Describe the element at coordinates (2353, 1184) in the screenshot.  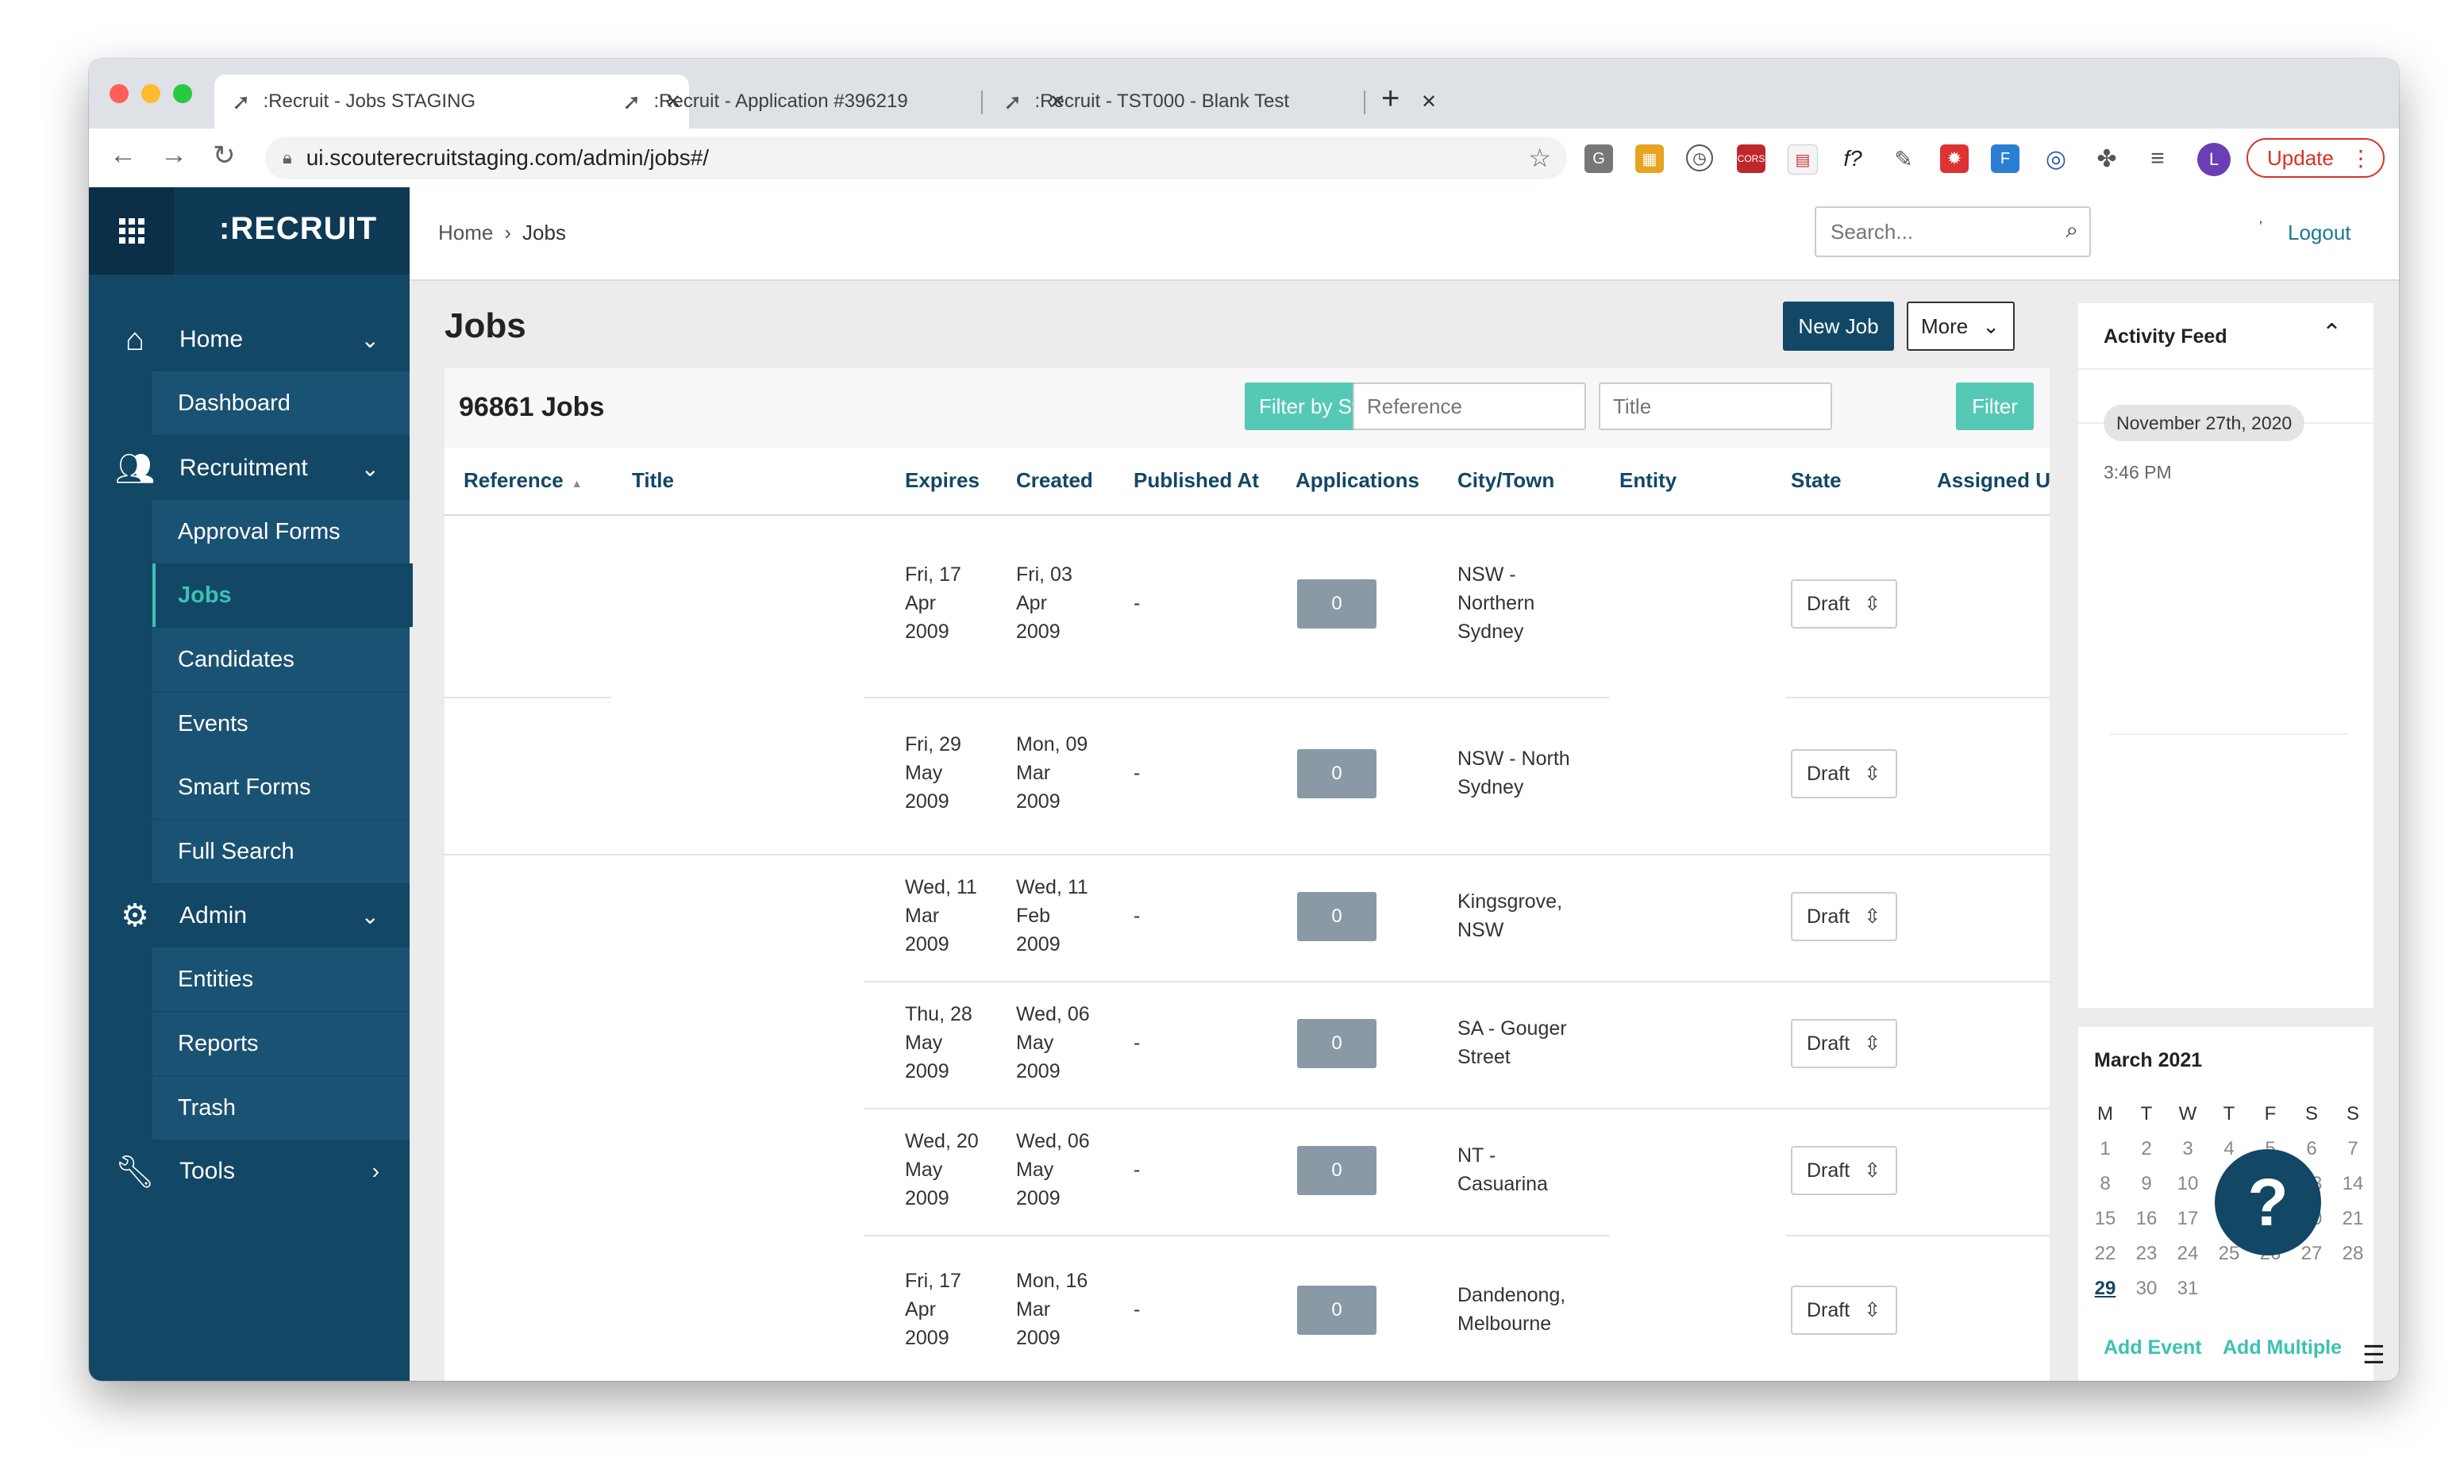
I see `calendar-day: 14` at that location.